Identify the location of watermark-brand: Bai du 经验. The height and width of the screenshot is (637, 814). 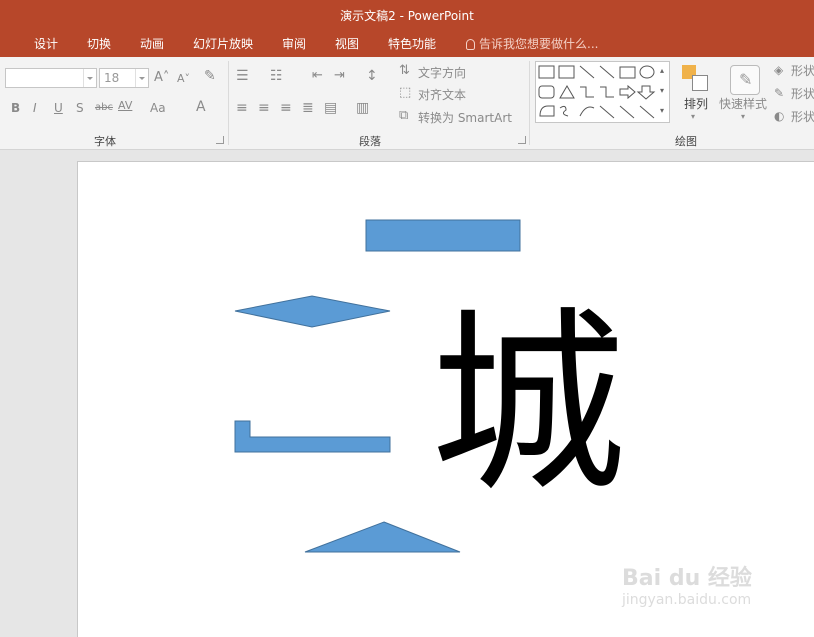
(687, 578).